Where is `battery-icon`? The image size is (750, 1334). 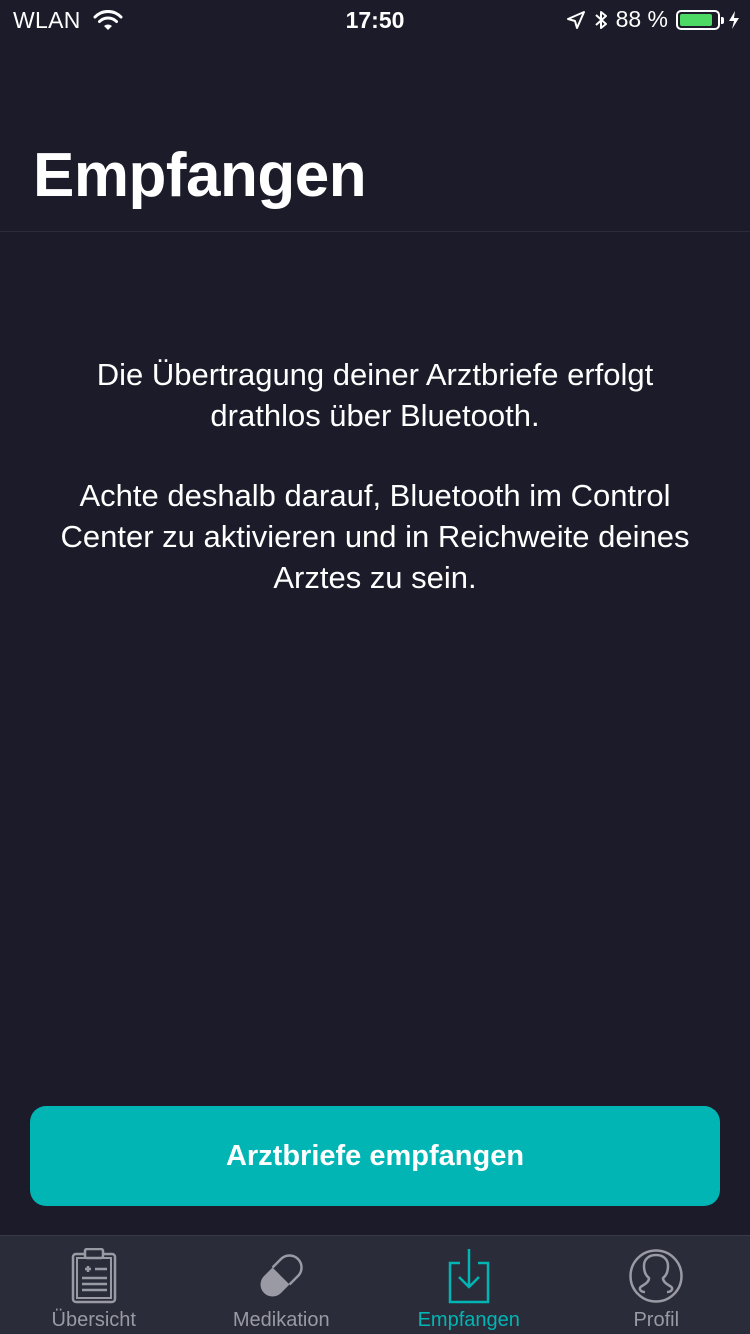 battery-icon is located at coordinates (700, 19).